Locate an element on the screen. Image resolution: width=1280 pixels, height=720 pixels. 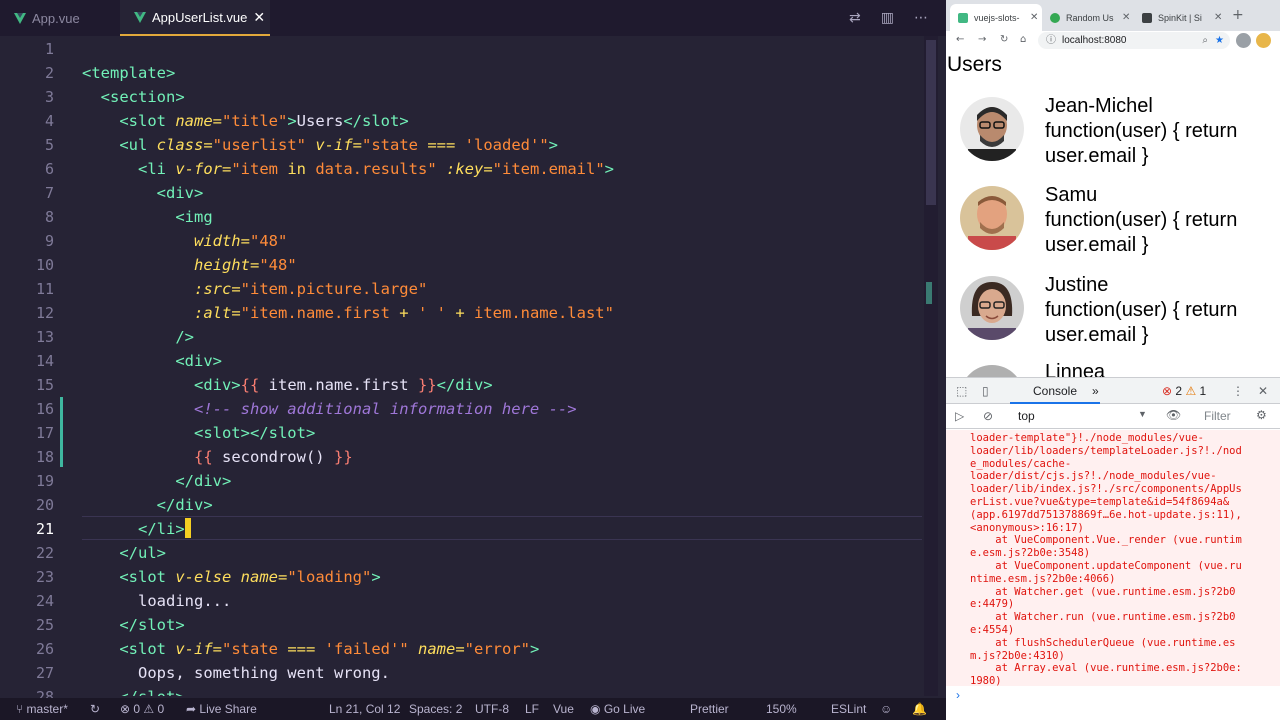
prettier-button: Prettier is located at coordinates (709, 709).